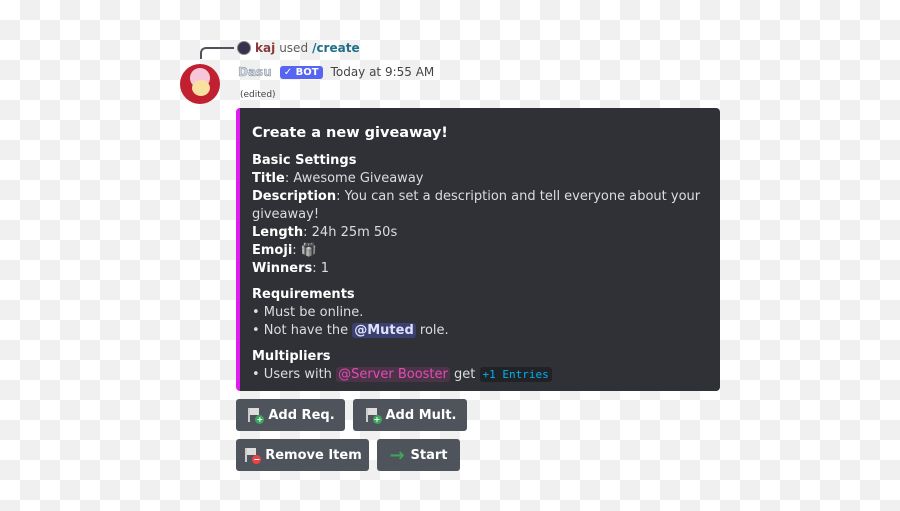 The width and height of the screenshot is (900, 511). I want to click on label: Emoji, so click(272, 250).